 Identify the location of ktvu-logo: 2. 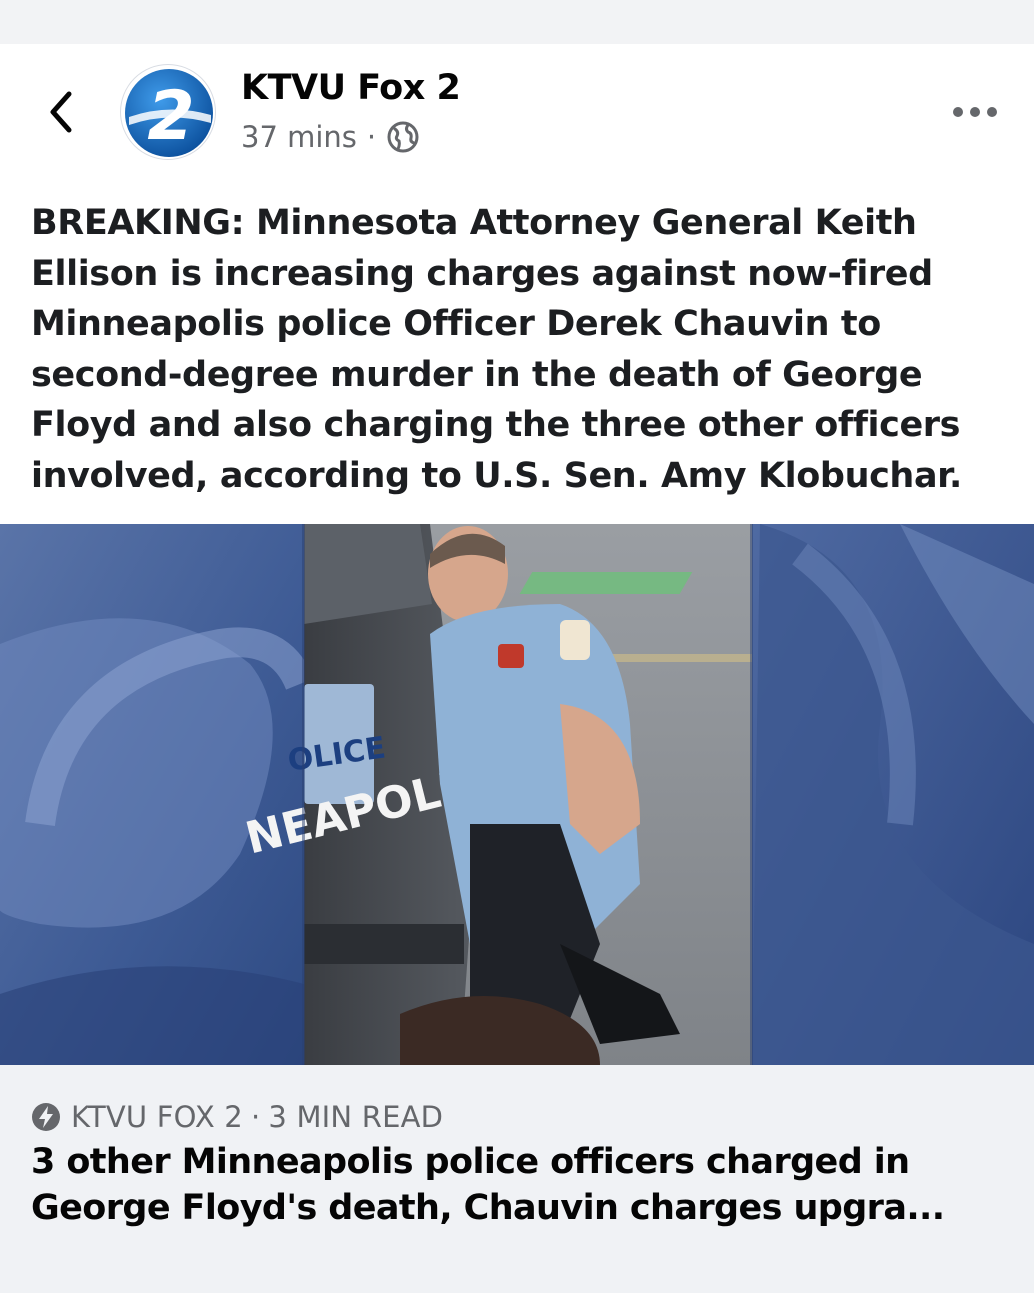
(169, 113).